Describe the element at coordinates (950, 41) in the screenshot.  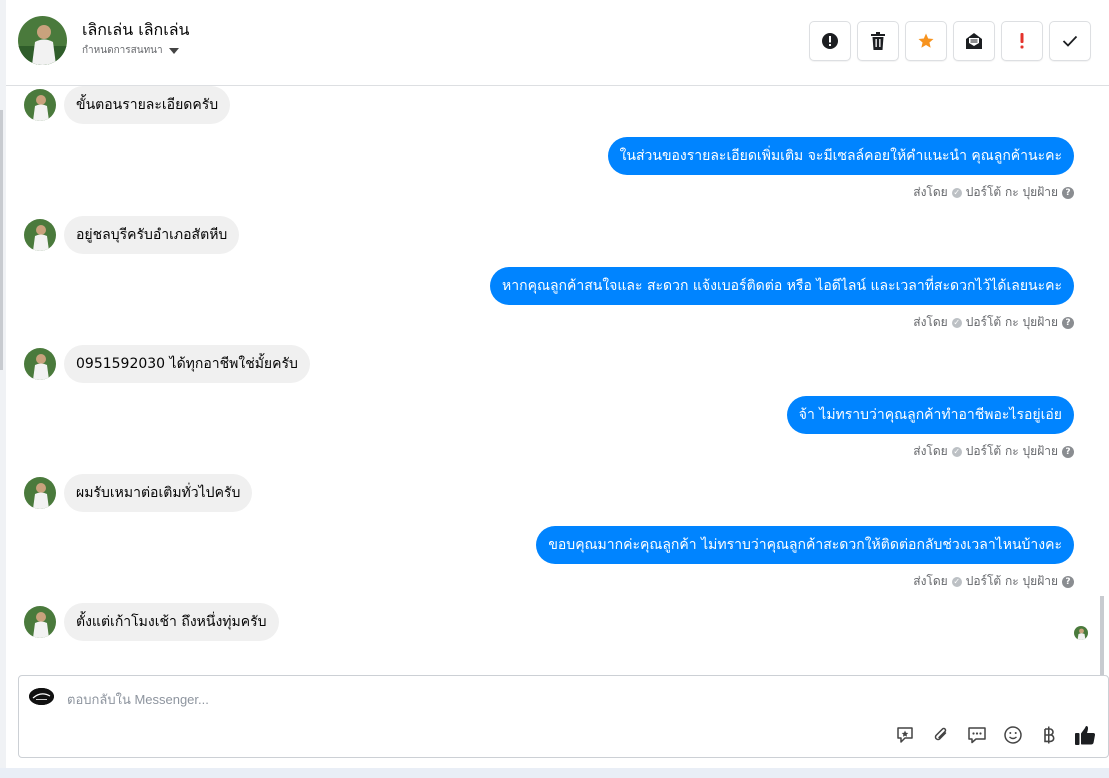
I see `header-toolbar` at that location.